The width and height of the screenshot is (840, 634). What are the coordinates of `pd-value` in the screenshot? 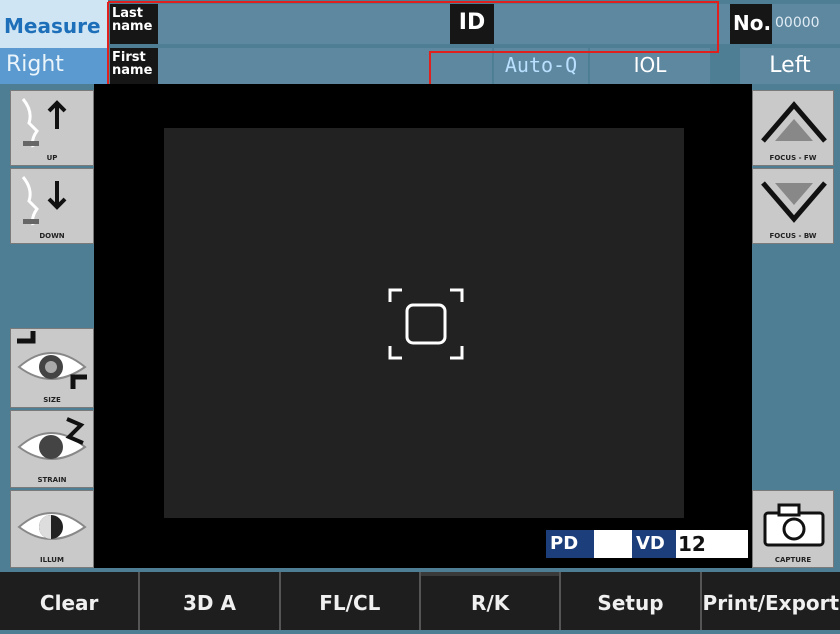 It's located at (613, 544).